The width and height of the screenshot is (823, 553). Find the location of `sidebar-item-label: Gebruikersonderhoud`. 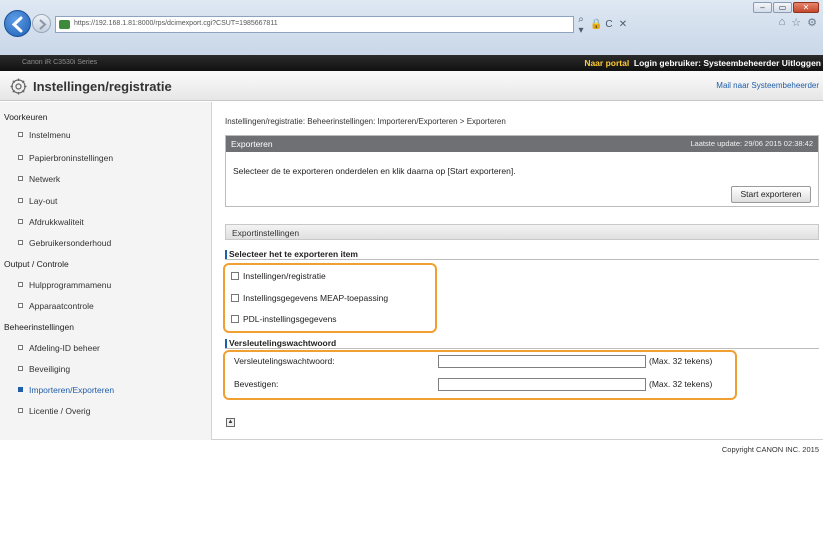

sidebar-item-label: Gebruikersonderhoud is located at coordinates (70, 243).